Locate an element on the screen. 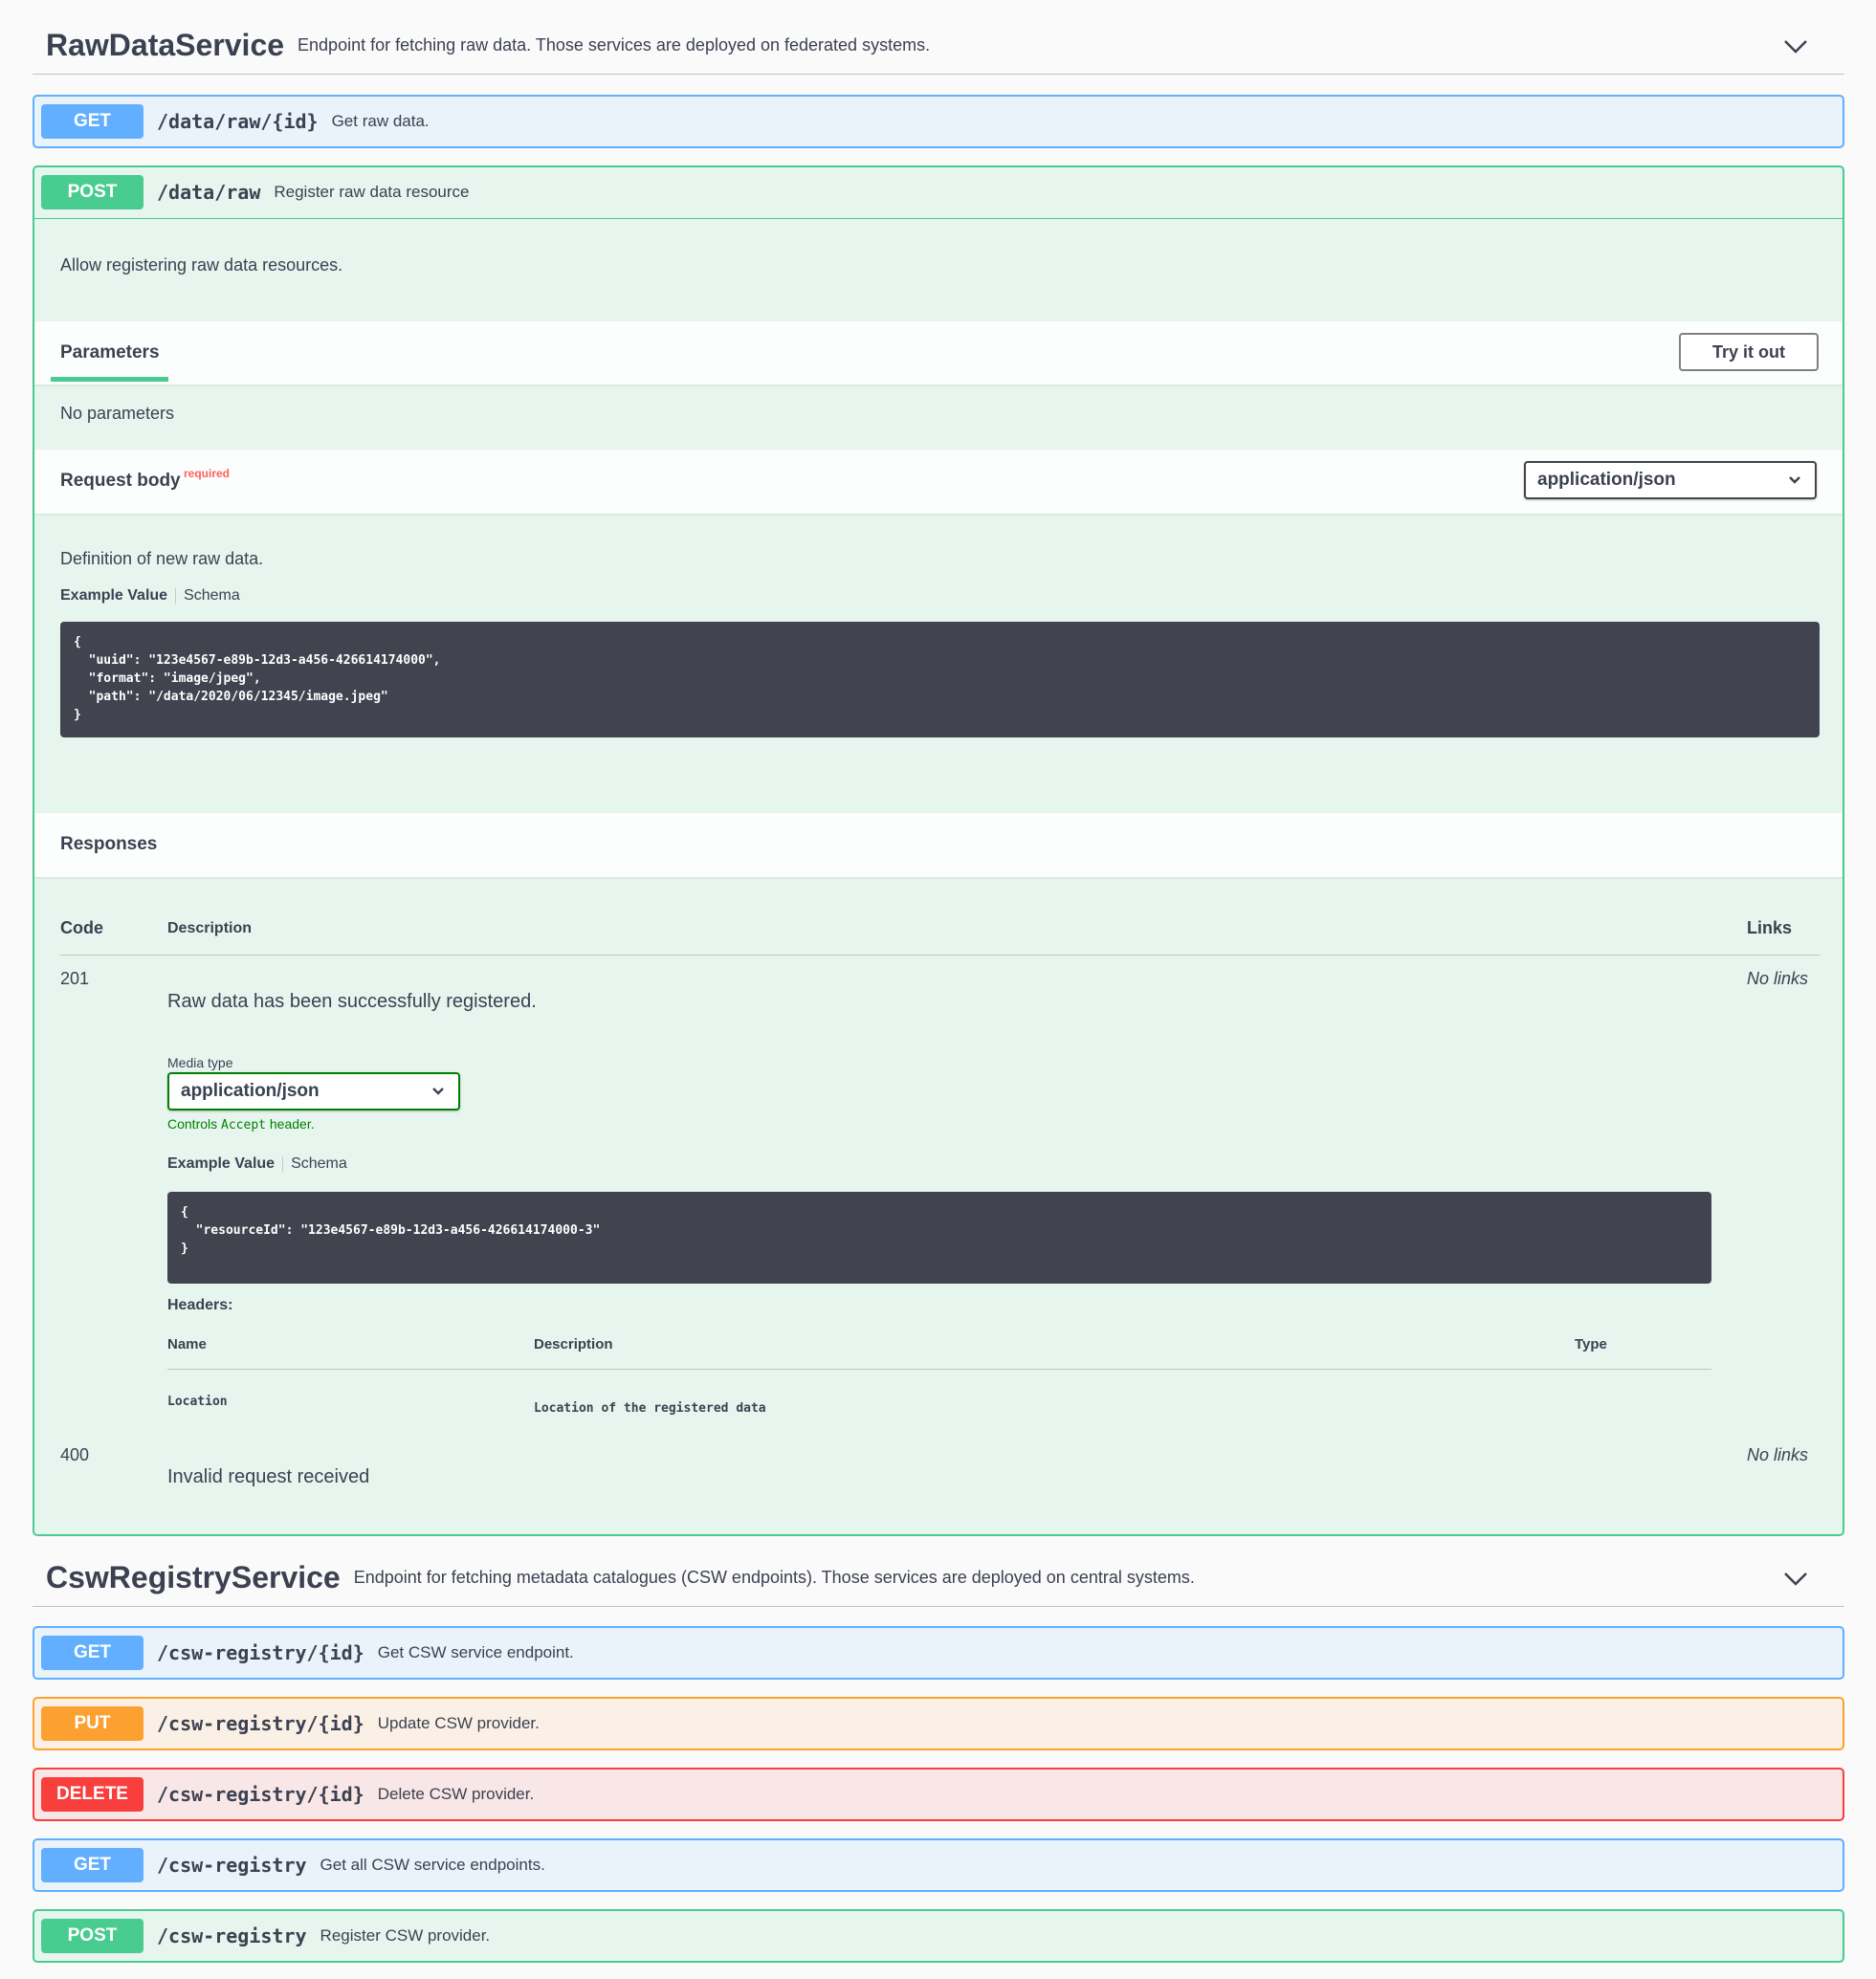 The image size is (1876, 1979). operation-get-raw-by-id: GET /data/raw/{id} Get raw data. is located at coordinates (938, 121).